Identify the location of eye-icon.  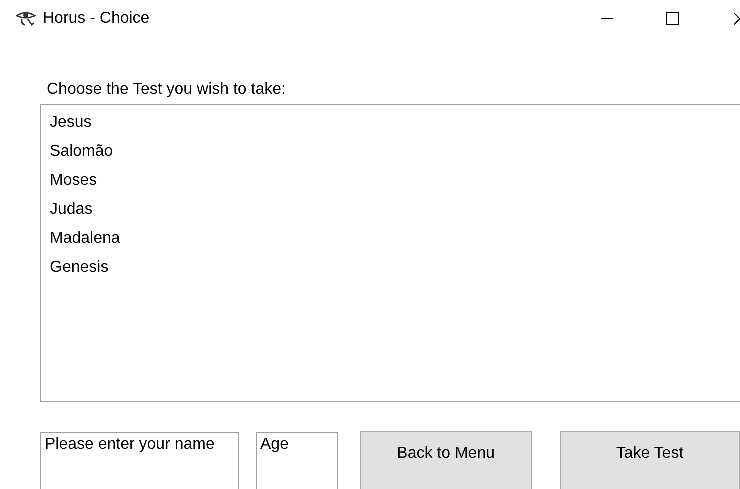
(26, 19).